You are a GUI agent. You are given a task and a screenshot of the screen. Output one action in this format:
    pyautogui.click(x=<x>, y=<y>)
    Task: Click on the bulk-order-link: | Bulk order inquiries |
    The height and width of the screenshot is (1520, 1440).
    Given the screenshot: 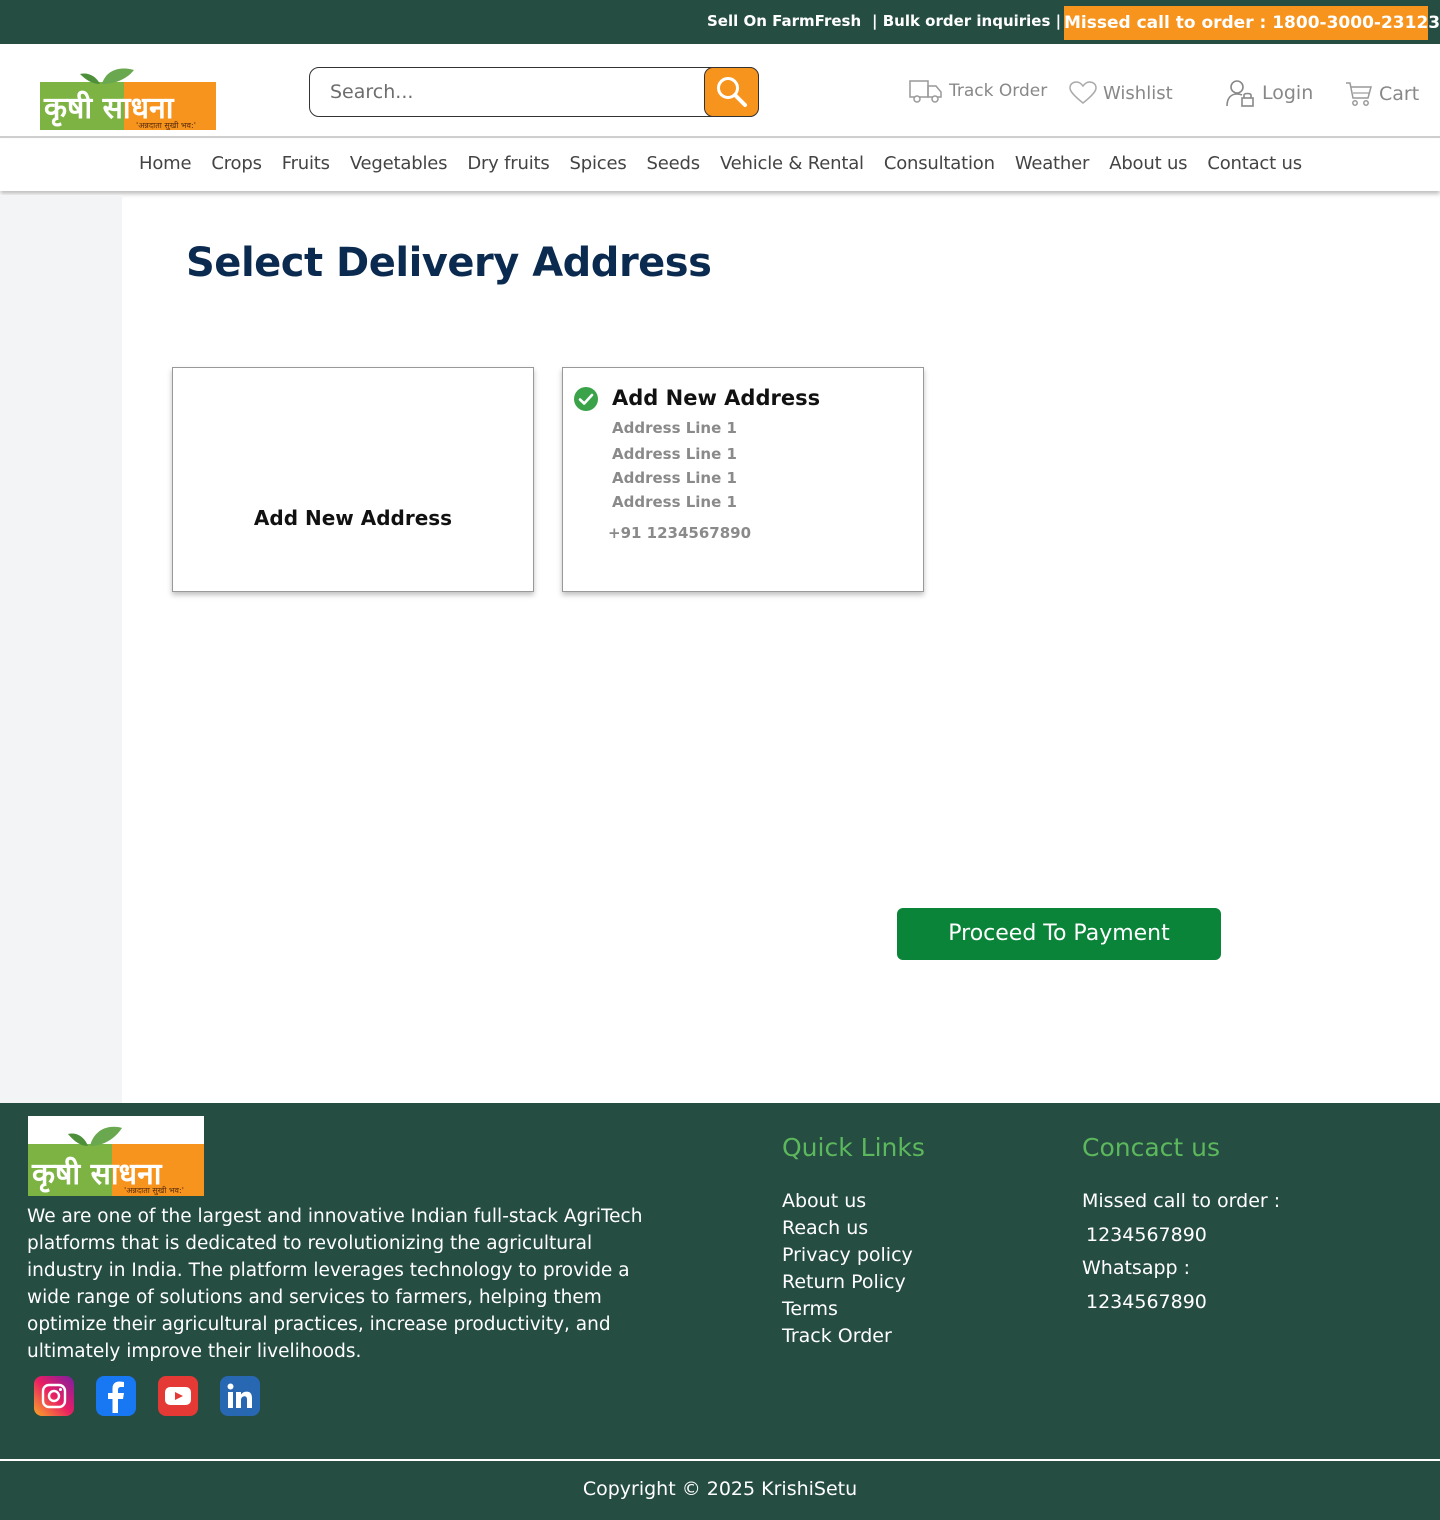 What is the action you would take?
    pyautogui.click(x=966, y=21)
    